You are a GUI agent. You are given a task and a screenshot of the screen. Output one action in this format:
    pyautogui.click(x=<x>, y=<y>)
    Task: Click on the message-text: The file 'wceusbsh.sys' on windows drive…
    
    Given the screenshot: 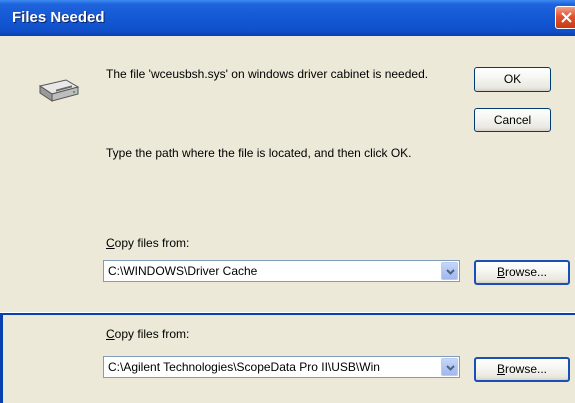 What is the action you would take?
    pyautogui.click(x=267, y=74)
    